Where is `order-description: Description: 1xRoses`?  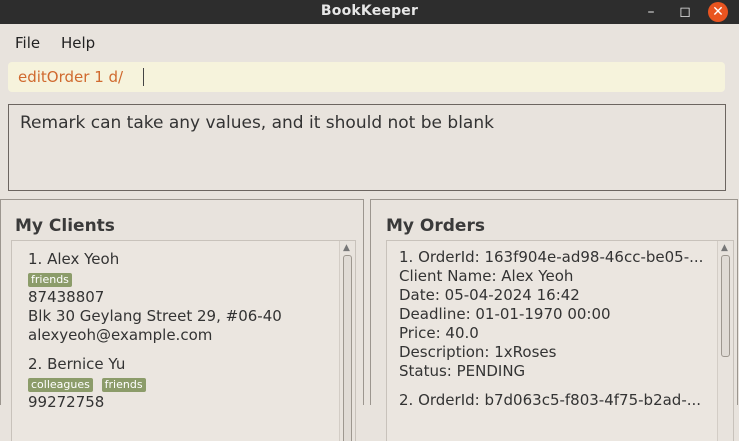 order-description: Description: 1xRoses is located at coordinates (478, 352).